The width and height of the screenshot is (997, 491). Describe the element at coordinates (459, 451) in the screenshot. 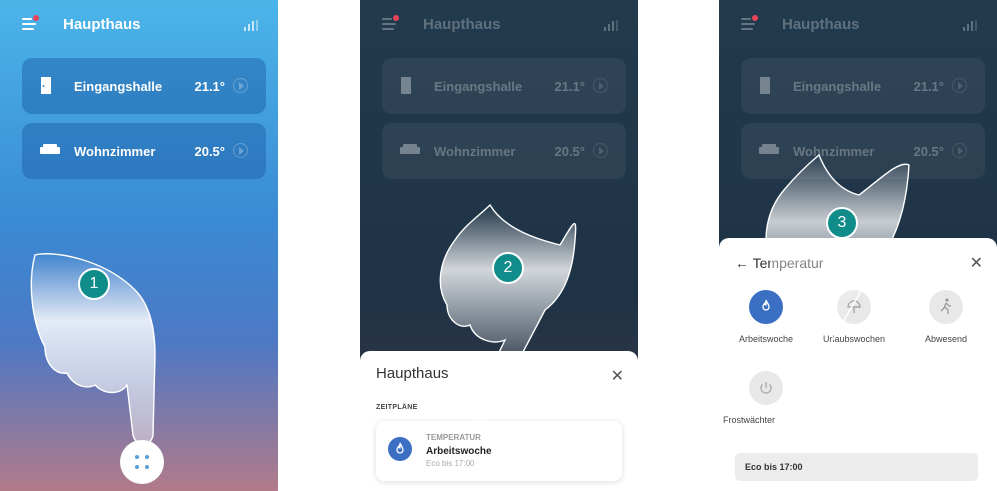

I see `schedule-name: Arbeitswoche` at that location.